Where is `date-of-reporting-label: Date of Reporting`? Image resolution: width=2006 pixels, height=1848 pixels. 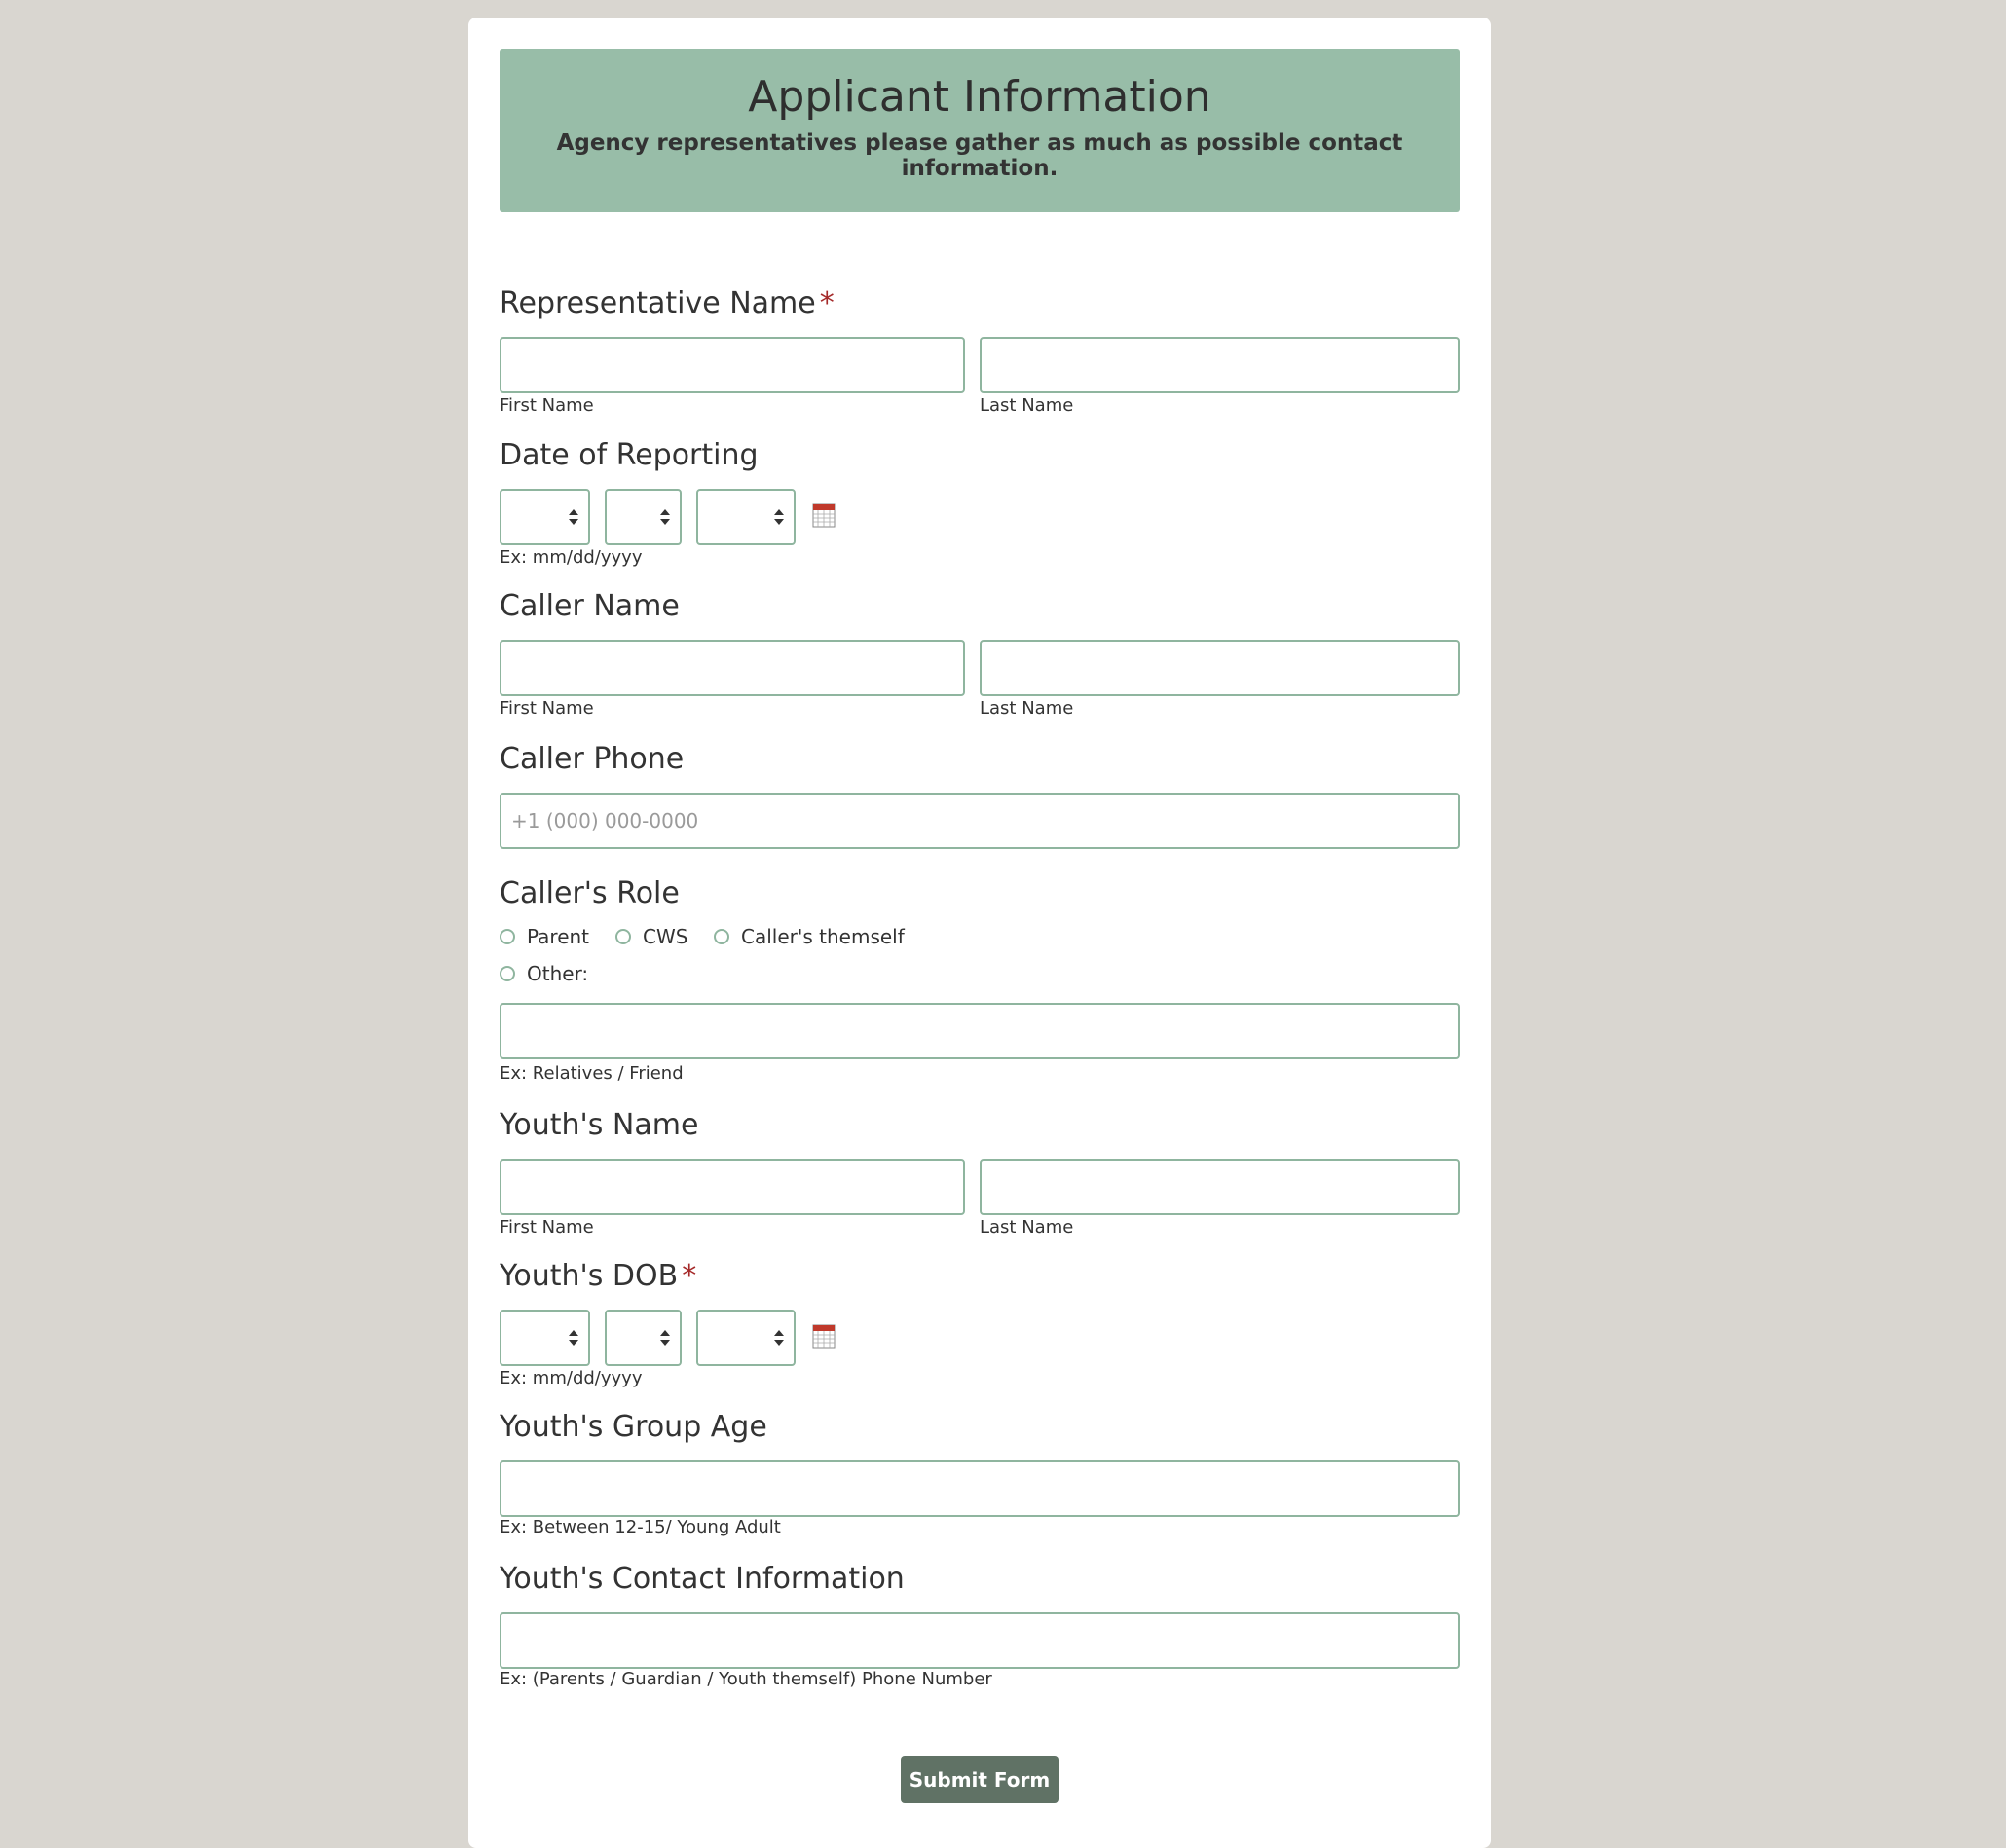
date-of-reporting-label: Date of Reporting is located at coordinates (629, 455).